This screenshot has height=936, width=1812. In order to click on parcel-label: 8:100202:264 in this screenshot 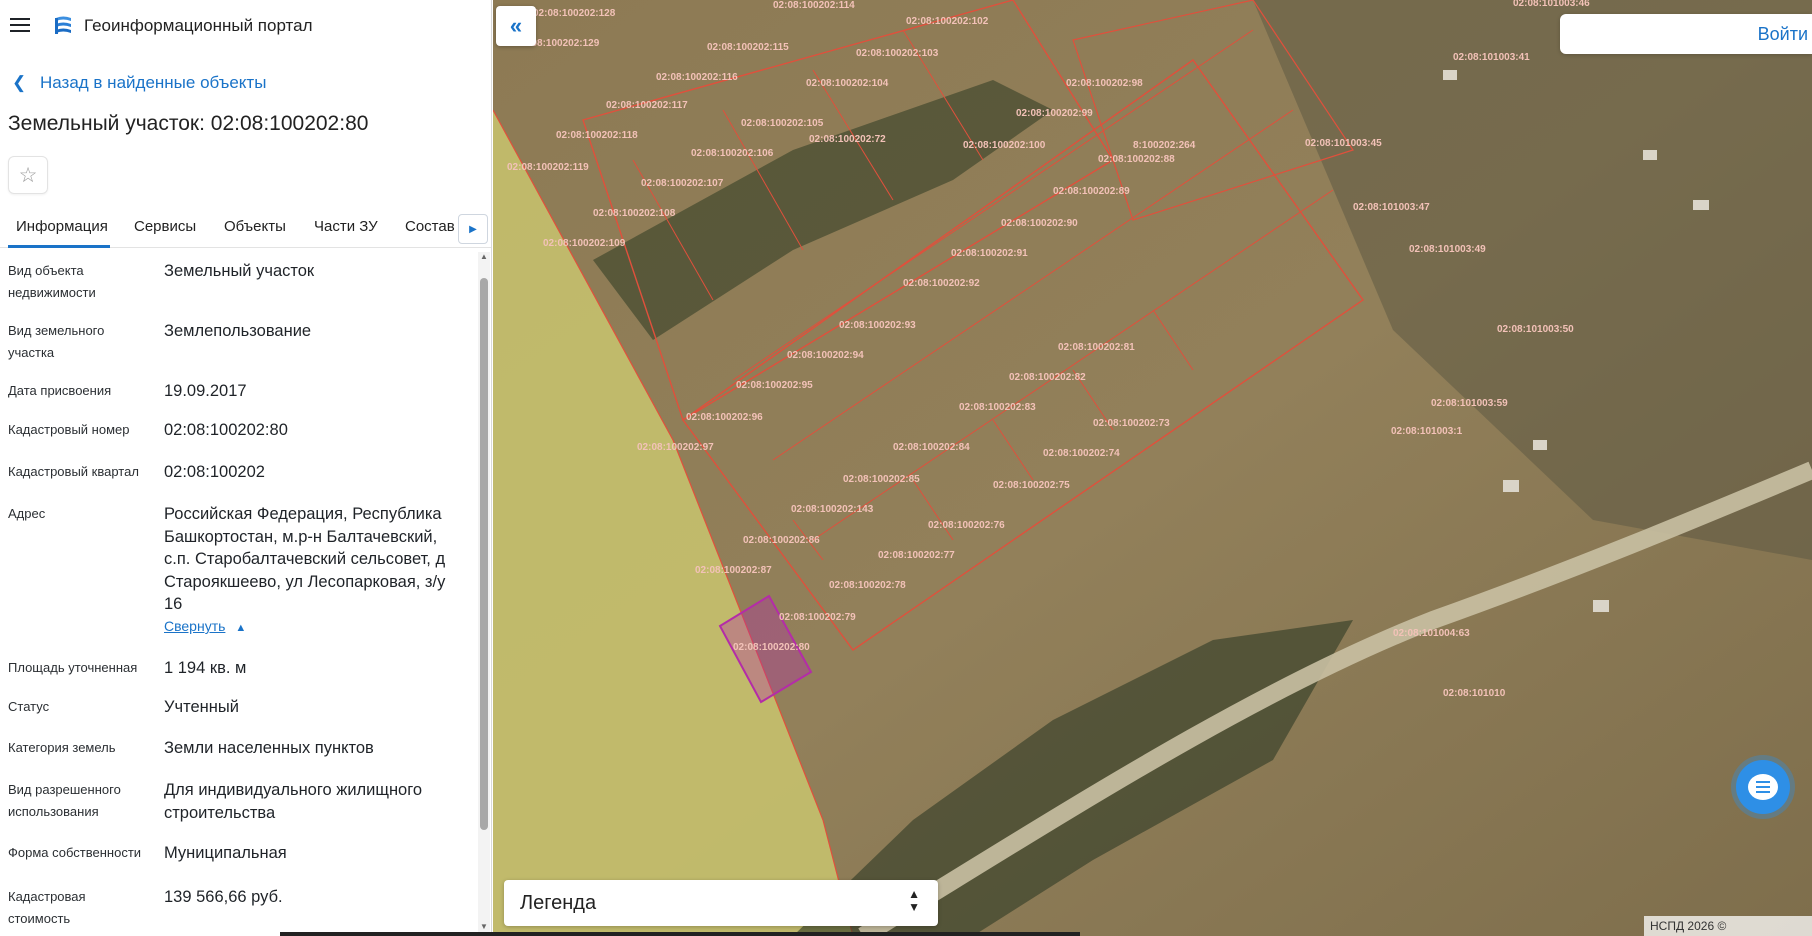, I will do `click(1164, 145)`.